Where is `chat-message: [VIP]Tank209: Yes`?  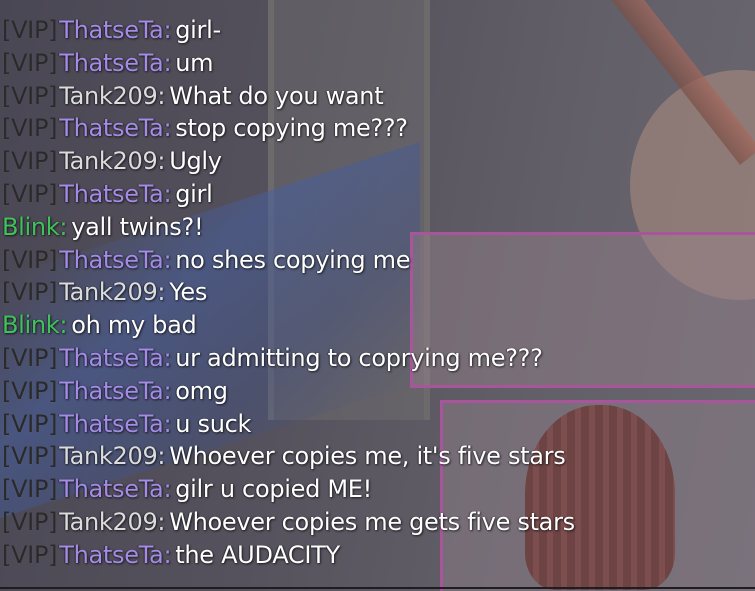
chat-message: [VIP]Tank209: Yes is located at coordinates (374, 292).